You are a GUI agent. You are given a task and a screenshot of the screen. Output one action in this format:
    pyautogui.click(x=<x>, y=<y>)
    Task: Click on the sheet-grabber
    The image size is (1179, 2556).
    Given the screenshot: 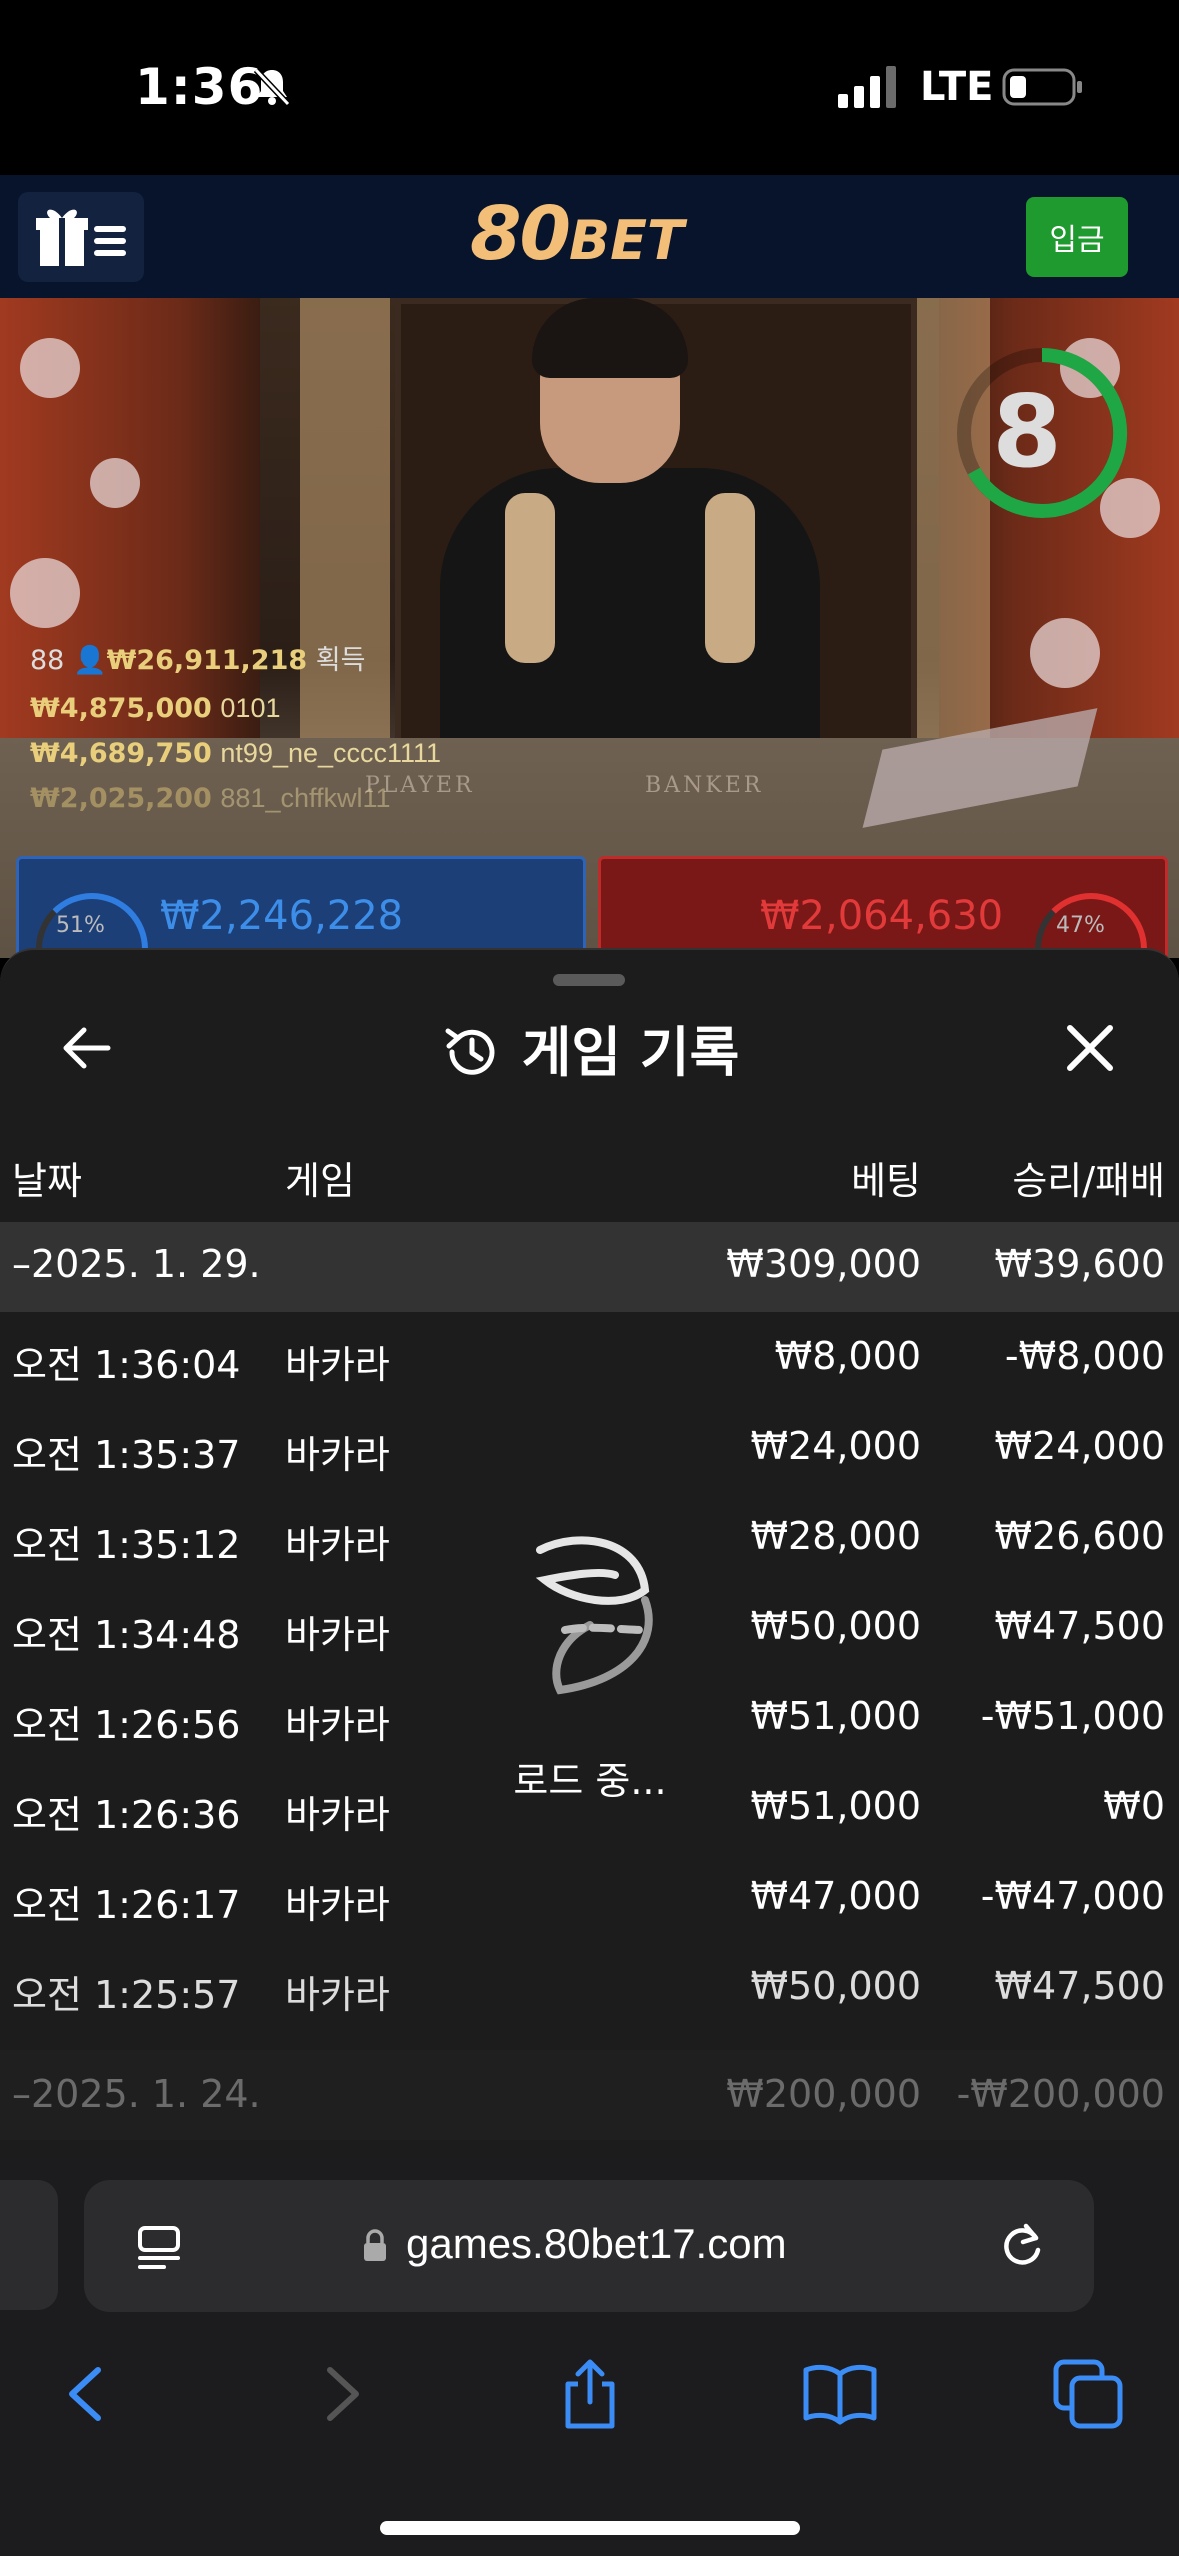 What is the action you would take?
    pyautogui.click(x=589, y=980)
    